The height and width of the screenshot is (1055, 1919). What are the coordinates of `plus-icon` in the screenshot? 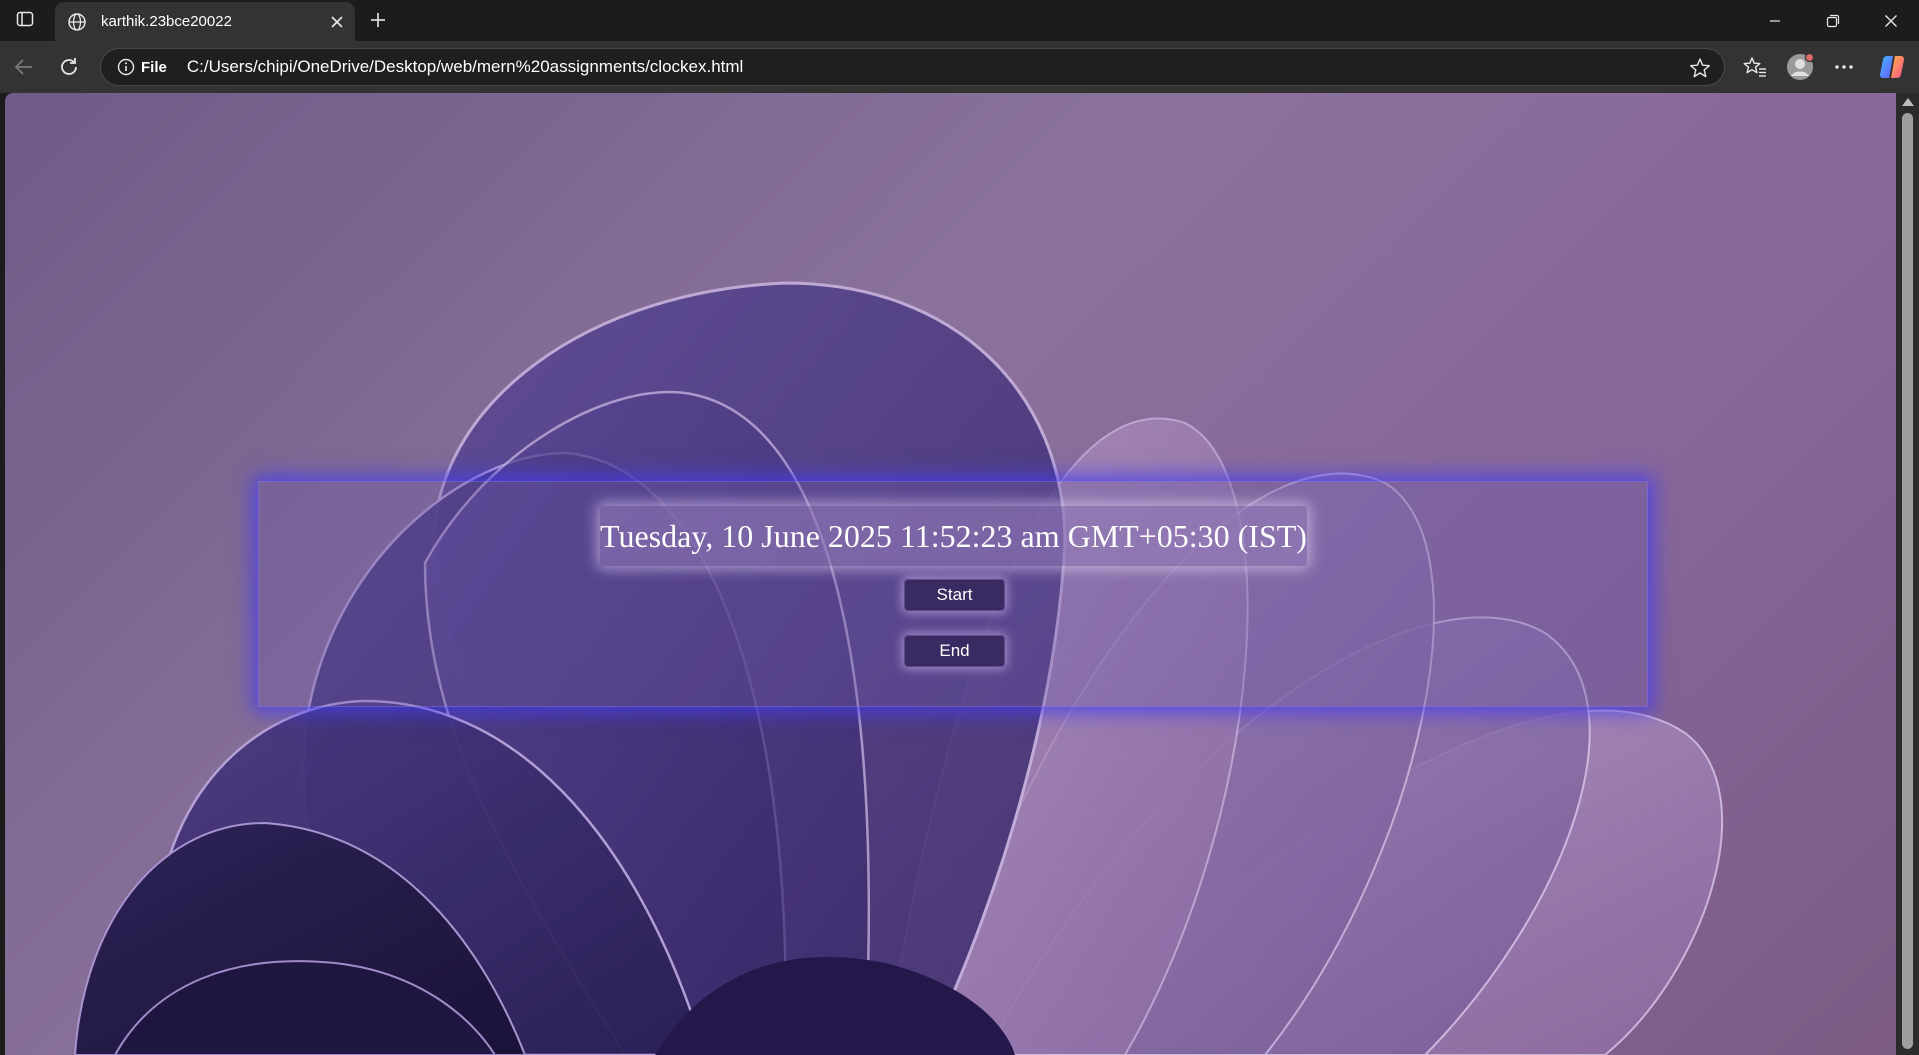 It's located at (378, 20).